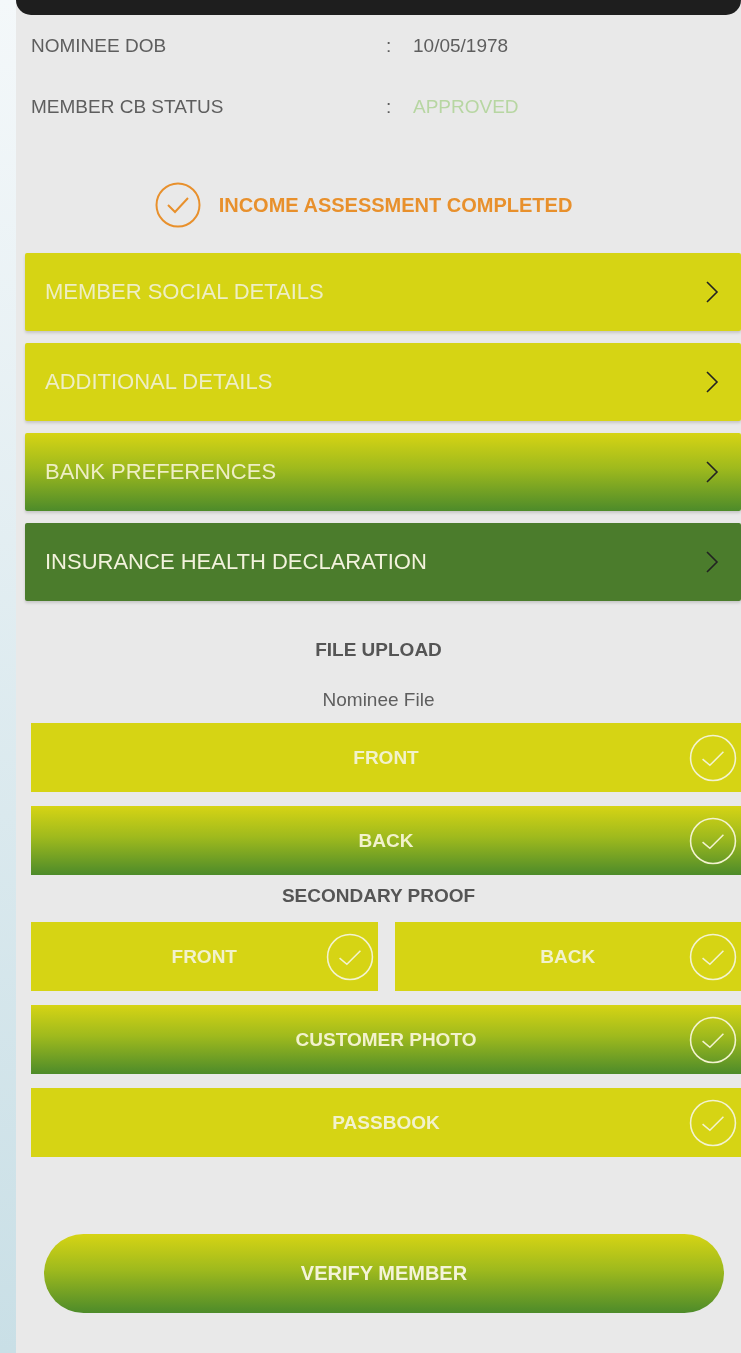 The height and width of the screenshot is (1353, 741). Describe the element at coordinates (383, 562) in the screenshot. I see `section-row: INSURANCE HEALTH DECLARATION` at that location.